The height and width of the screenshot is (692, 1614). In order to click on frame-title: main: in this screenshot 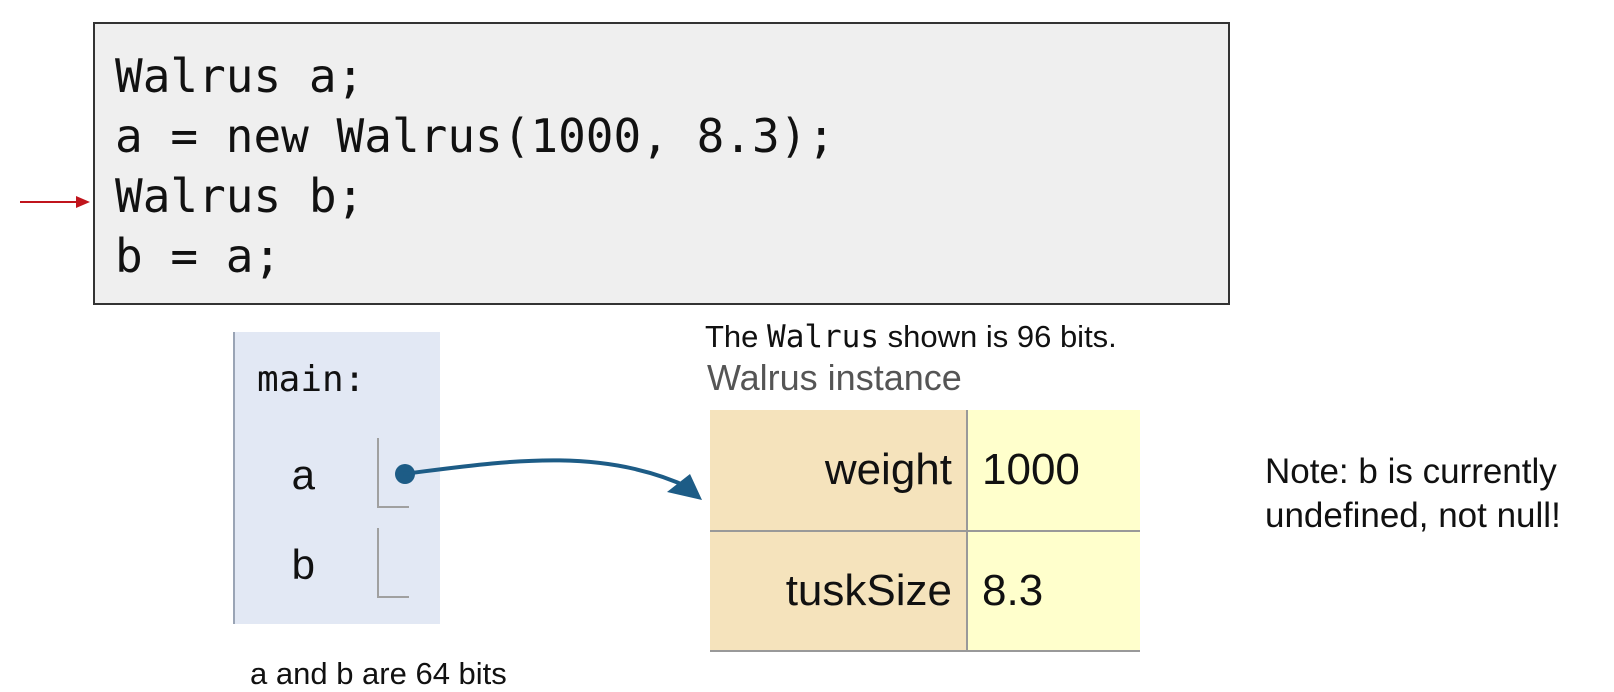, I will do `click(311, 379)`.